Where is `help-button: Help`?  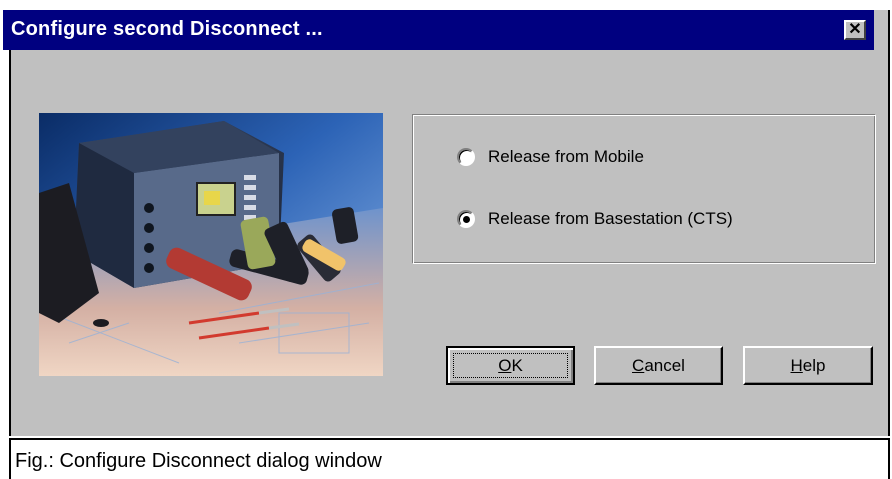 help-button: Help is located at coordinates (808, 365).